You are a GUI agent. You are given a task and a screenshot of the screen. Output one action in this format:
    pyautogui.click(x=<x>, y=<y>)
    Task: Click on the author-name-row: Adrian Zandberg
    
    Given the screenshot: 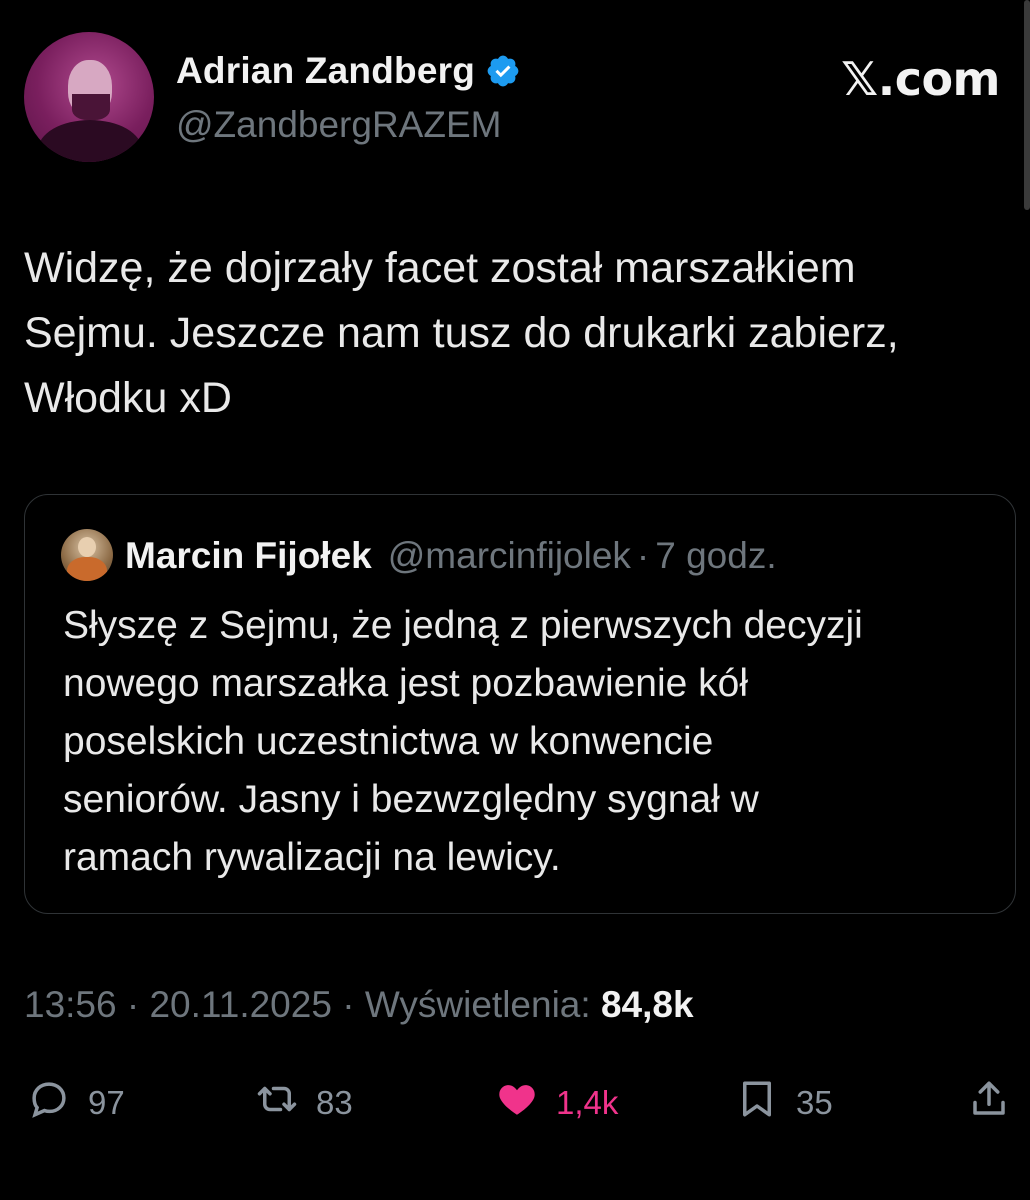 What is the action you would take?
    pyautogui.click(x=348, y=71)
    